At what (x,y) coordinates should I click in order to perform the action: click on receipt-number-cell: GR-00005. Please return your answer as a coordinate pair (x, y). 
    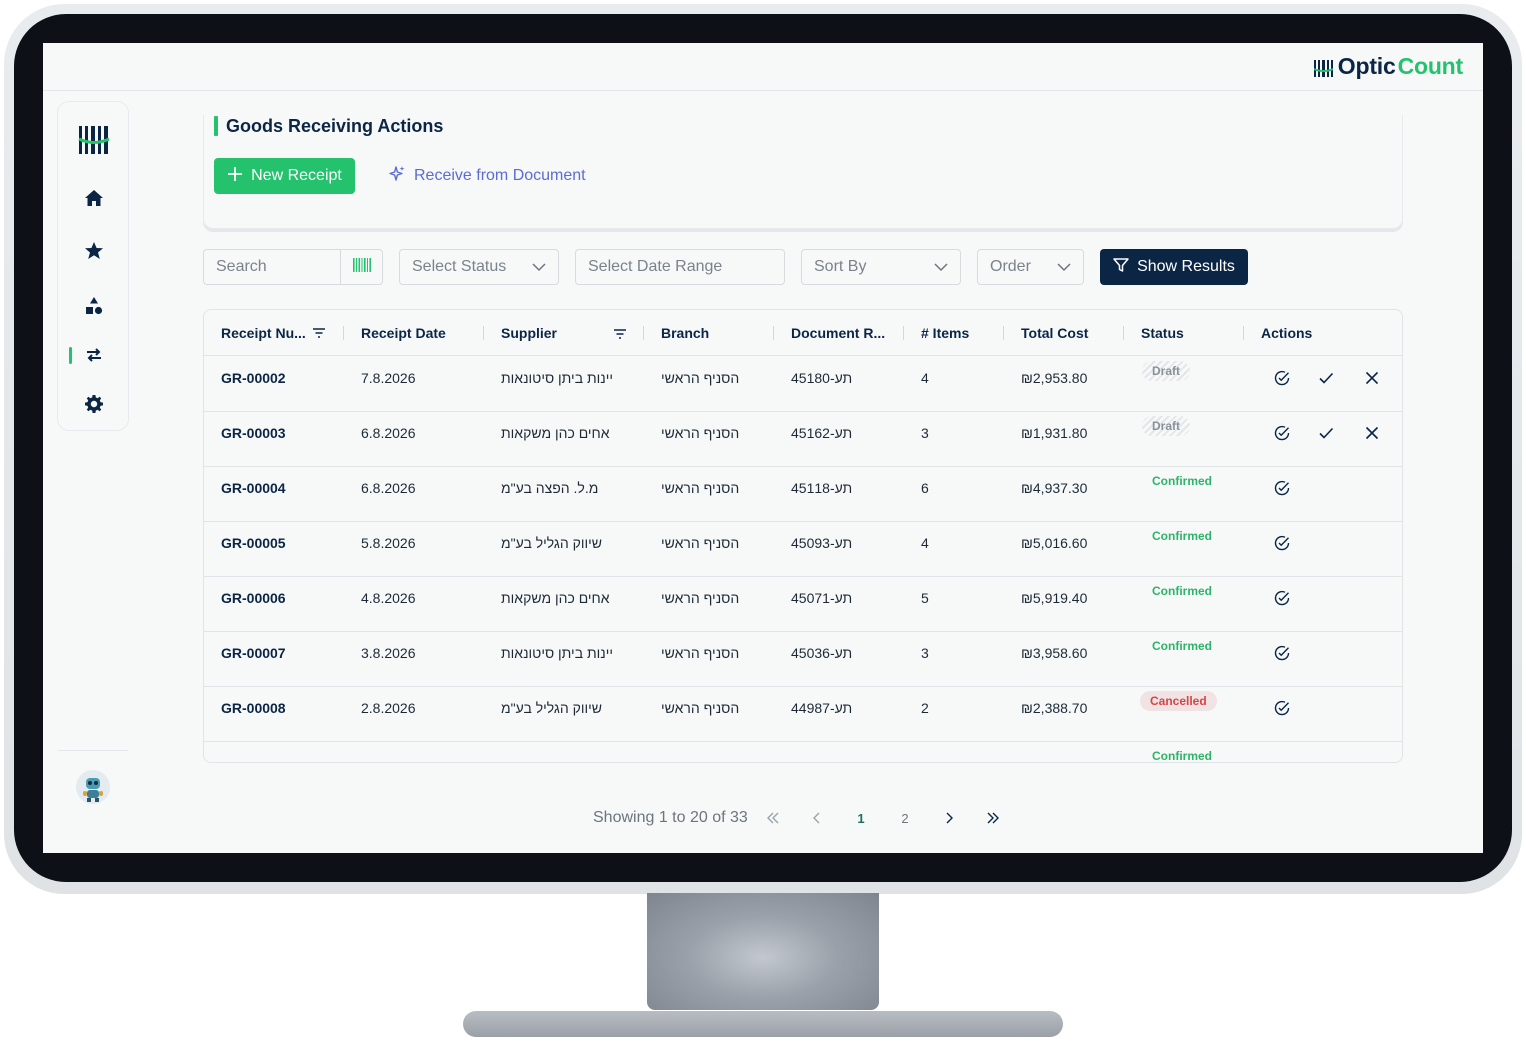
    Looking at the image, I should click on (253, 543).